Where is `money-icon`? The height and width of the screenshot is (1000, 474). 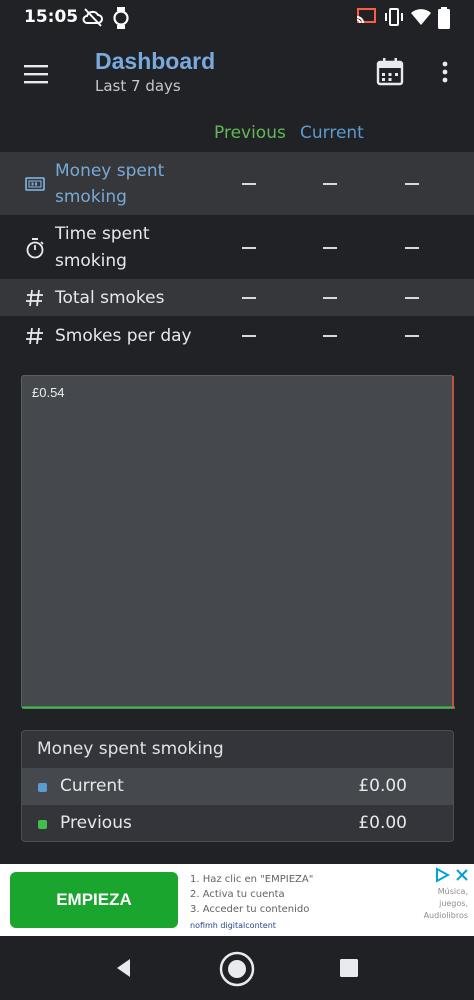
money-icon is located at coordinates (35, 184).